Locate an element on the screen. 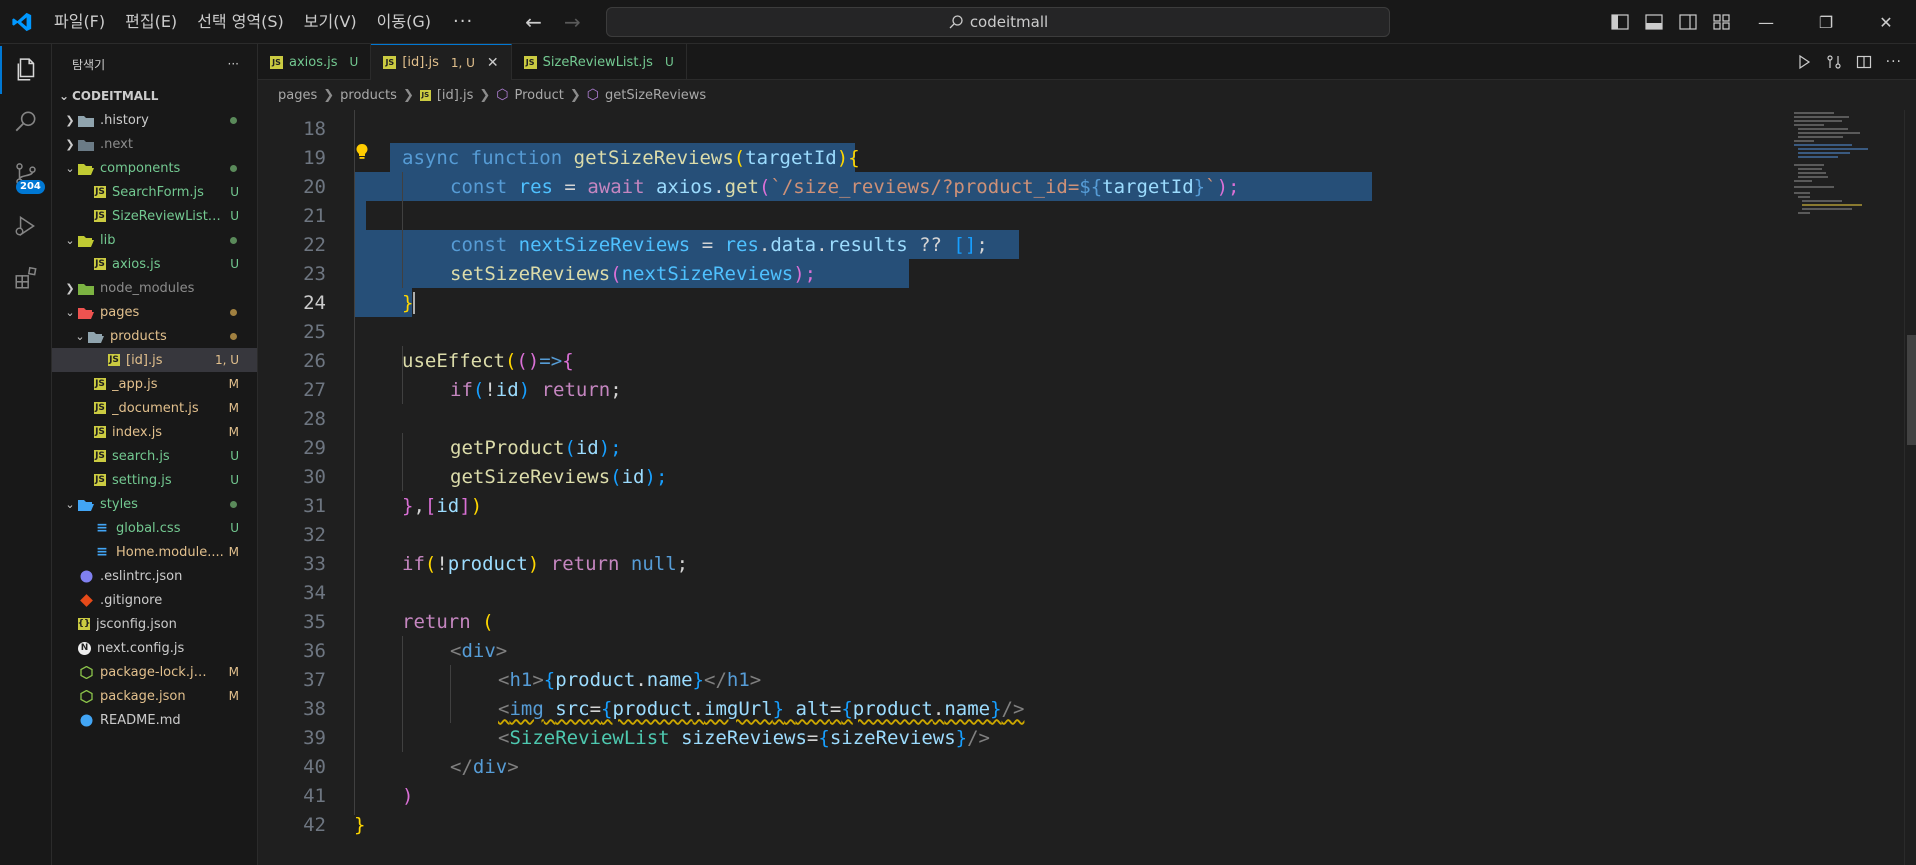 The image size is (1916, 865). command-center-search: codeitmall is located at coordinates (998, 22).